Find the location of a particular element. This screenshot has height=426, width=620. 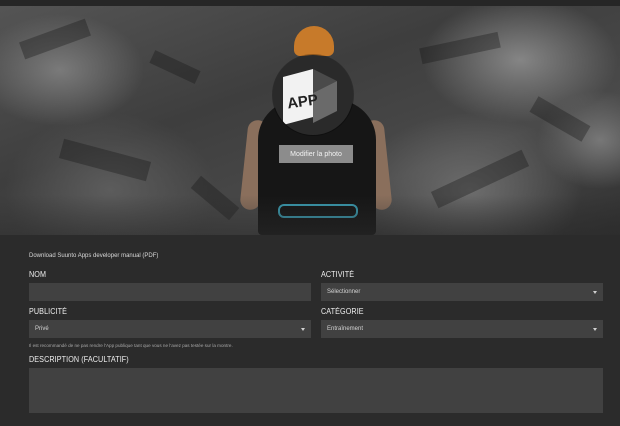

description-label: DESCRIPTION (FACULTATIF) is located at coordinates (79, 359).